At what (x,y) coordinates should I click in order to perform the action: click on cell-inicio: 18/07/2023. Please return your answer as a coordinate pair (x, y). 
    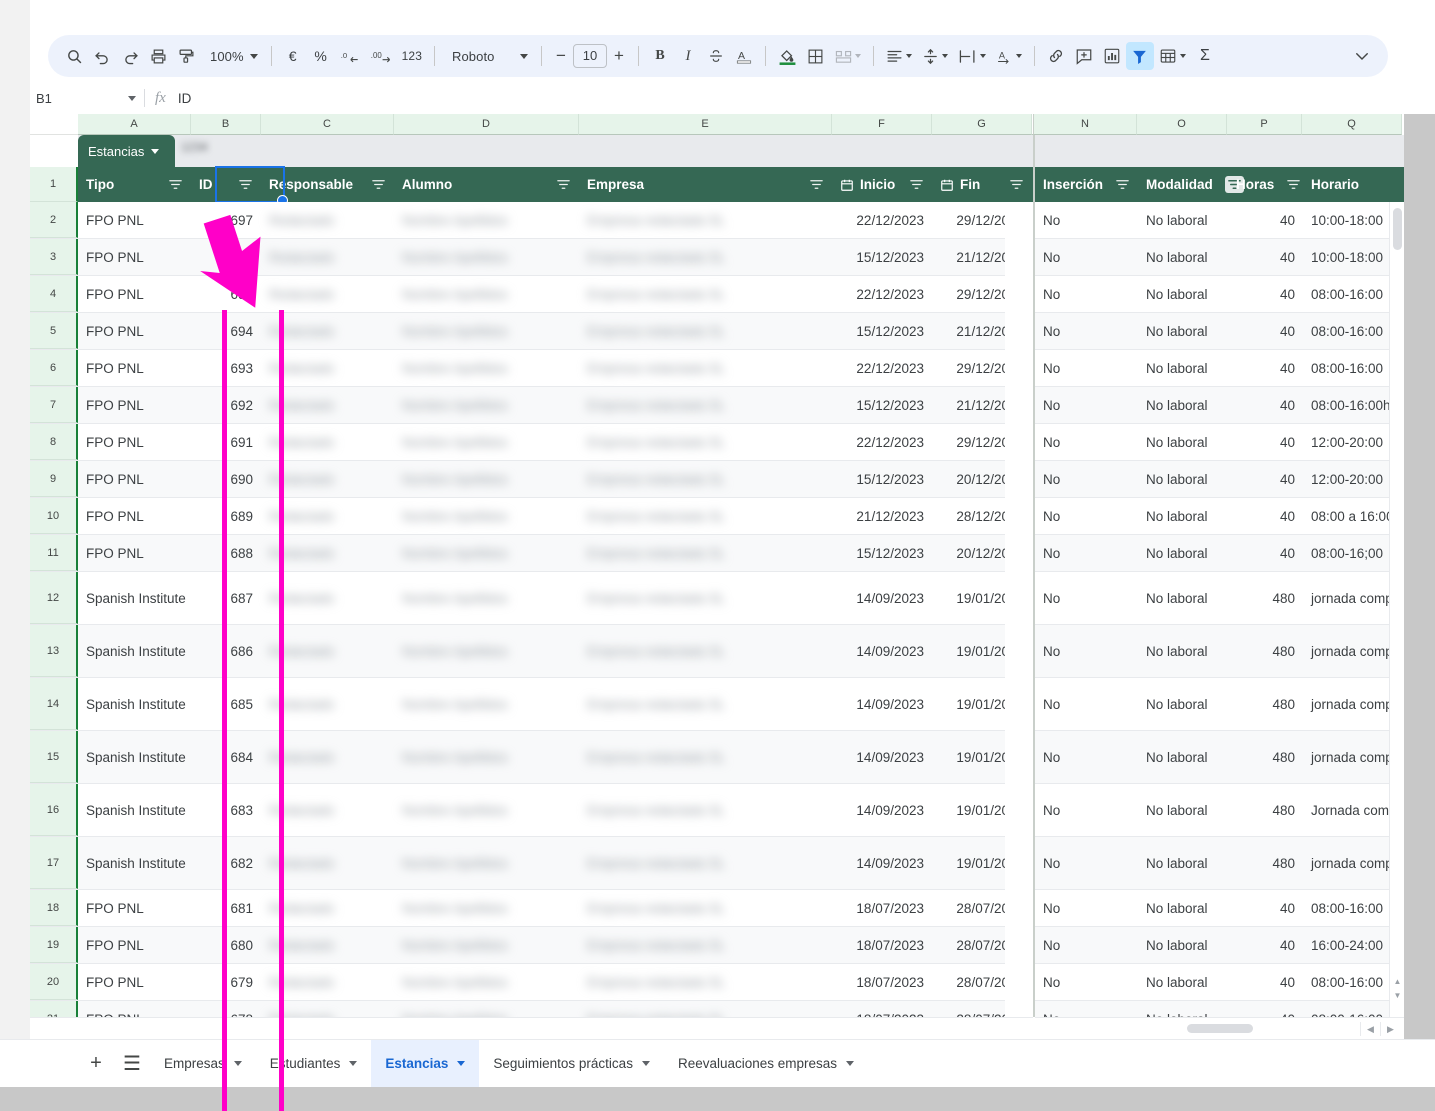
    Looking at the image, I should click on (882, 945).